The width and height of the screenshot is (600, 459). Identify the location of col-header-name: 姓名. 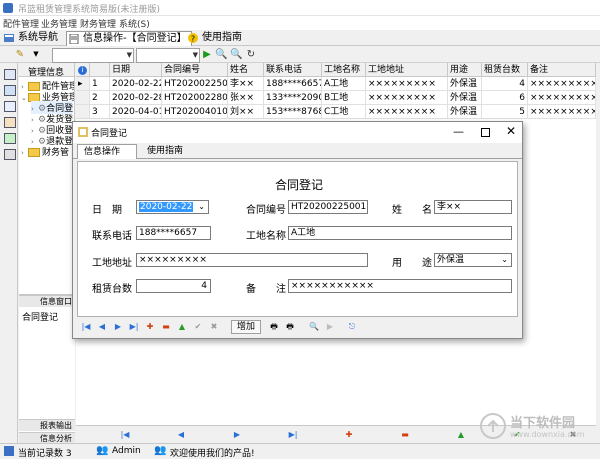
(246, 70).